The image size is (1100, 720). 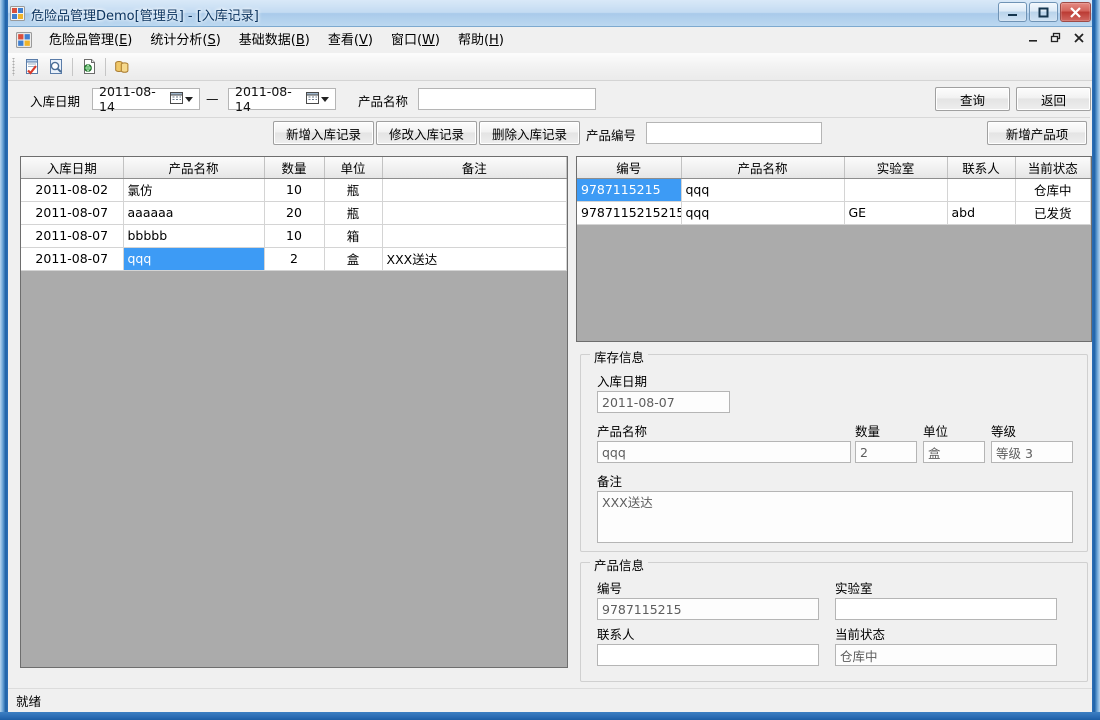 I want to click on stock-unit-field, so click(x=954, y=452).